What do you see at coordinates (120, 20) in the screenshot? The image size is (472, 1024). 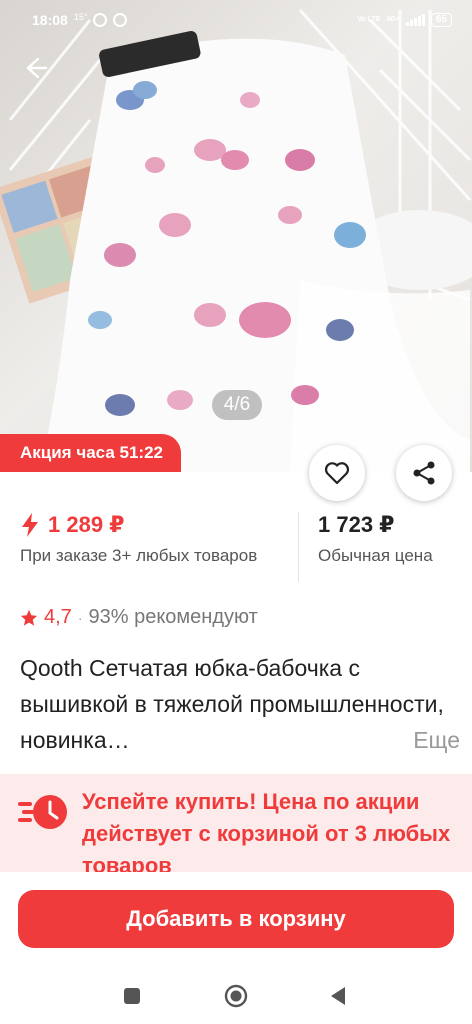 I see `shield-icon` at bounding box center [120, 20].